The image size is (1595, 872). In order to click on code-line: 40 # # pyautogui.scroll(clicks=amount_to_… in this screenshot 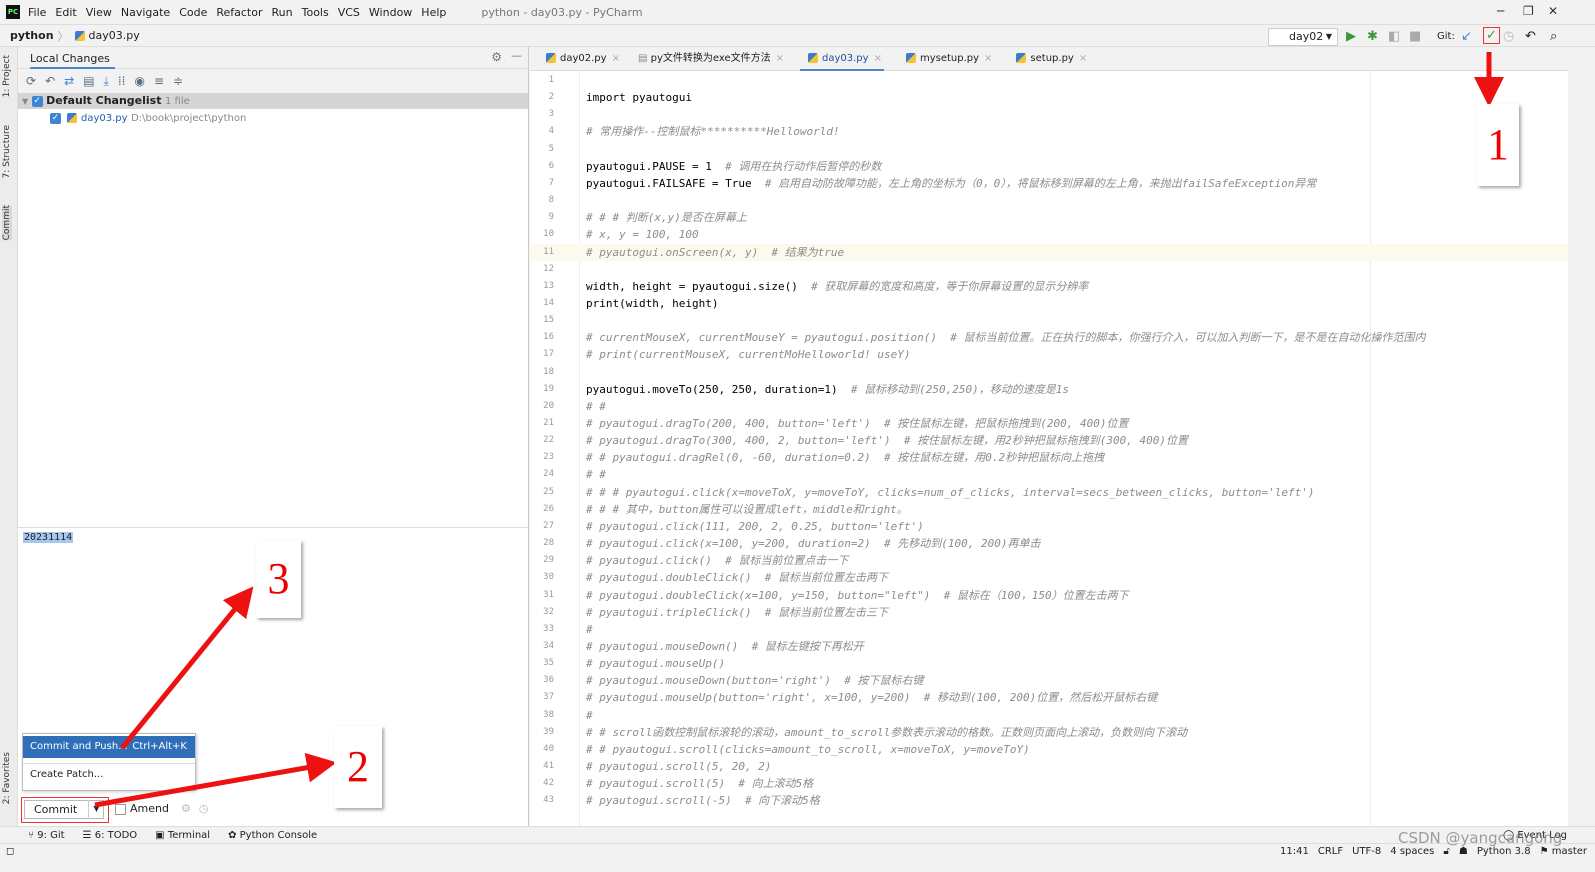, I will do `click(1049, 749)`.